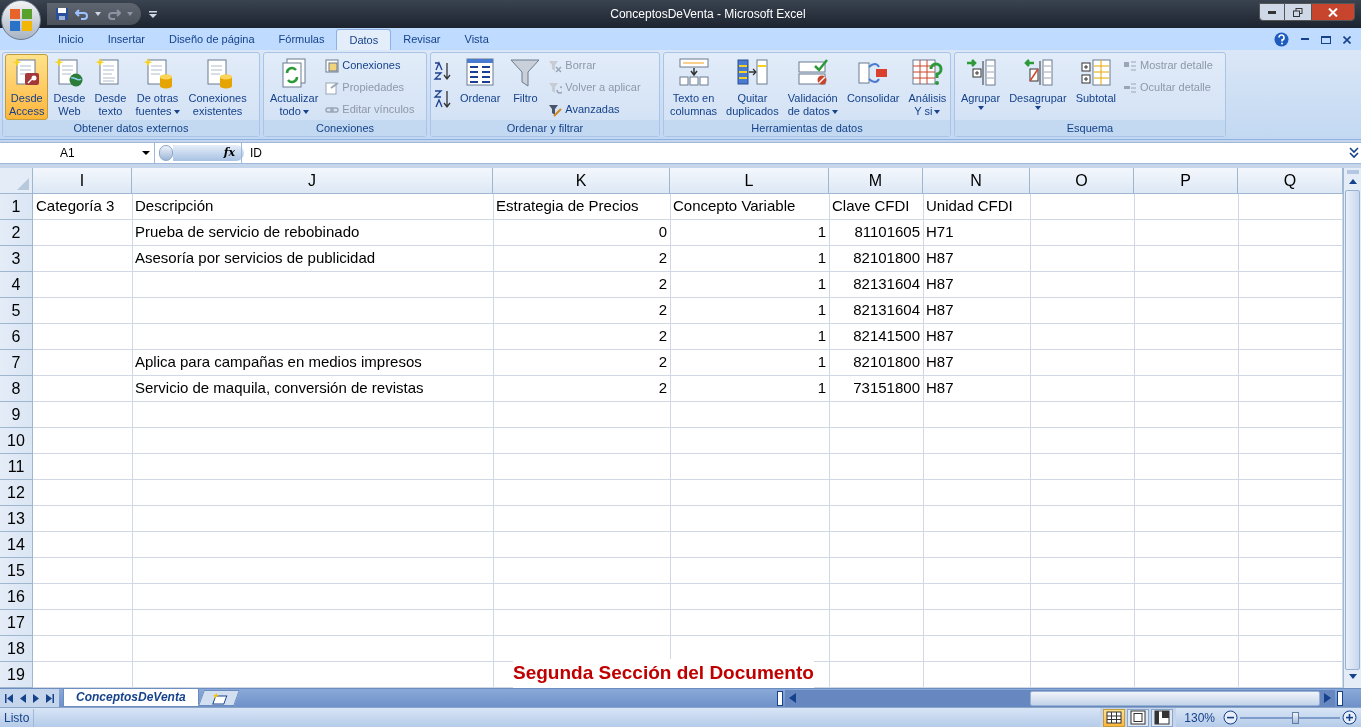 The height and width of the screenshot is (727, 1361). Describe the element at coordinates (1095, 87) in the screenshot. I see `ribbon-button: Subtotal` at that location.